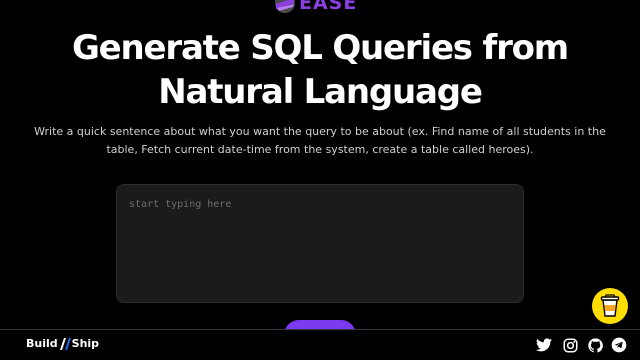  I want to click on app-logo: EASE, so click(315, 7).